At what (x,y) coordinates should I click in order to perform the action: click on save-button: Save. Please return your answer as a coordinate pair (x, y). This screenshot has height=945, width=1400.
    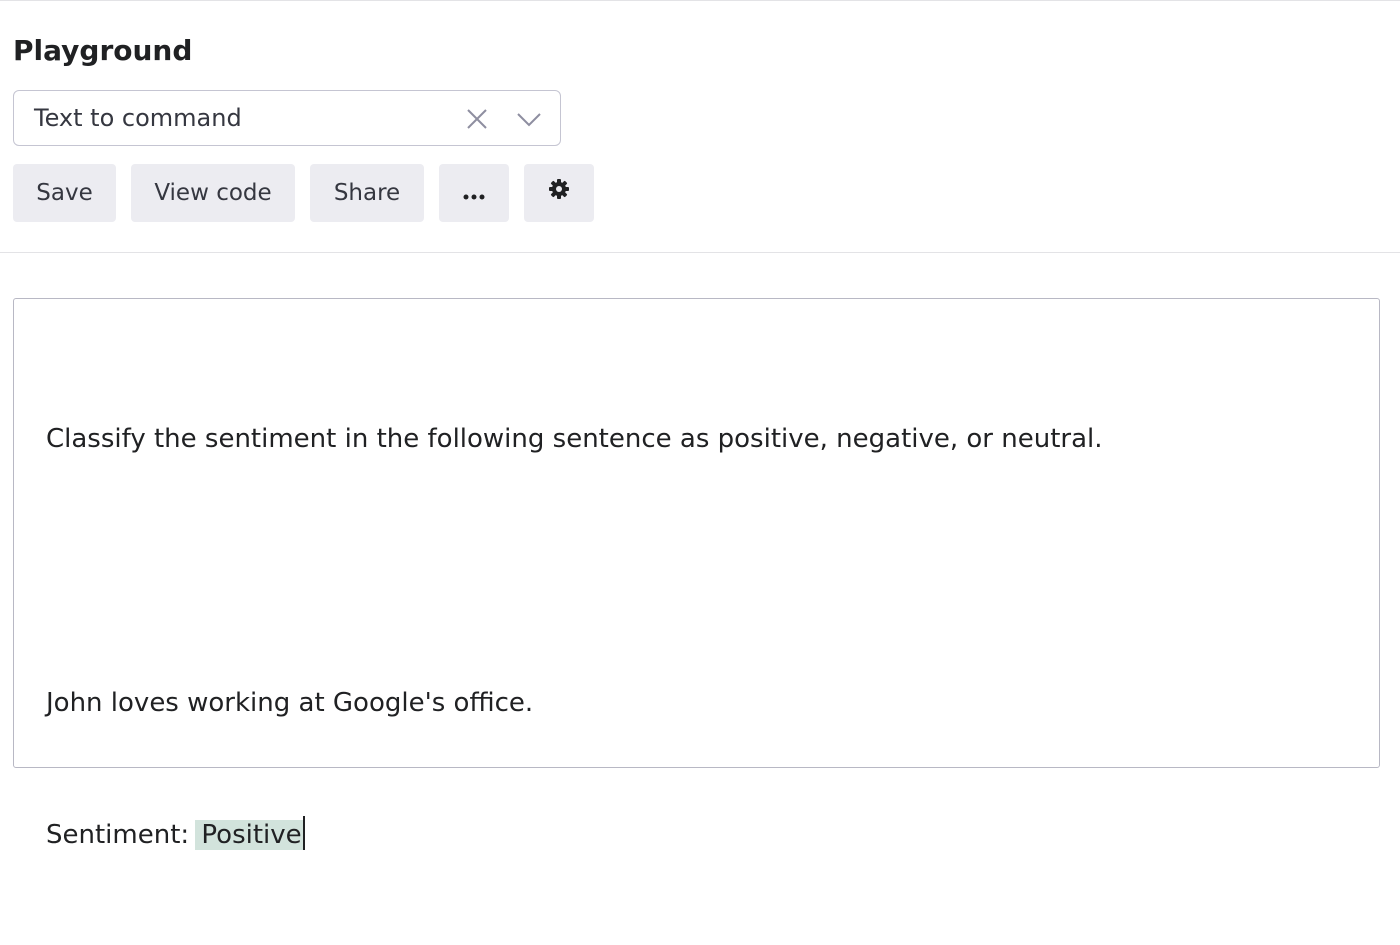
    Looking at the image, I should click on (64, 193).